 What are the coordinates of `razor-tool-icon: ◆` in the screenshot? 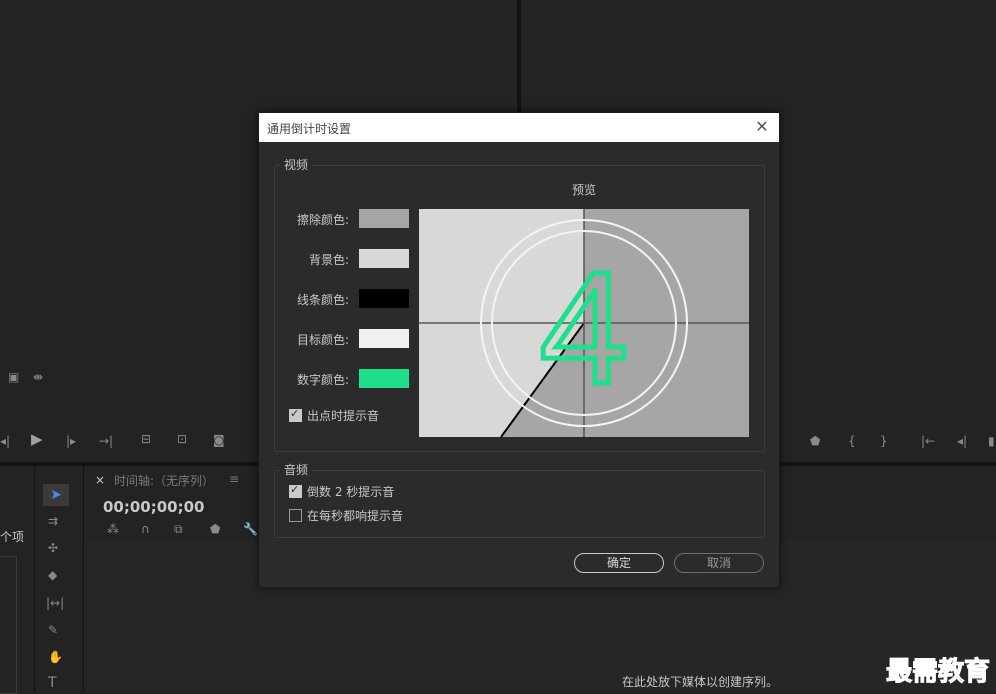 It's located at (52, 575).